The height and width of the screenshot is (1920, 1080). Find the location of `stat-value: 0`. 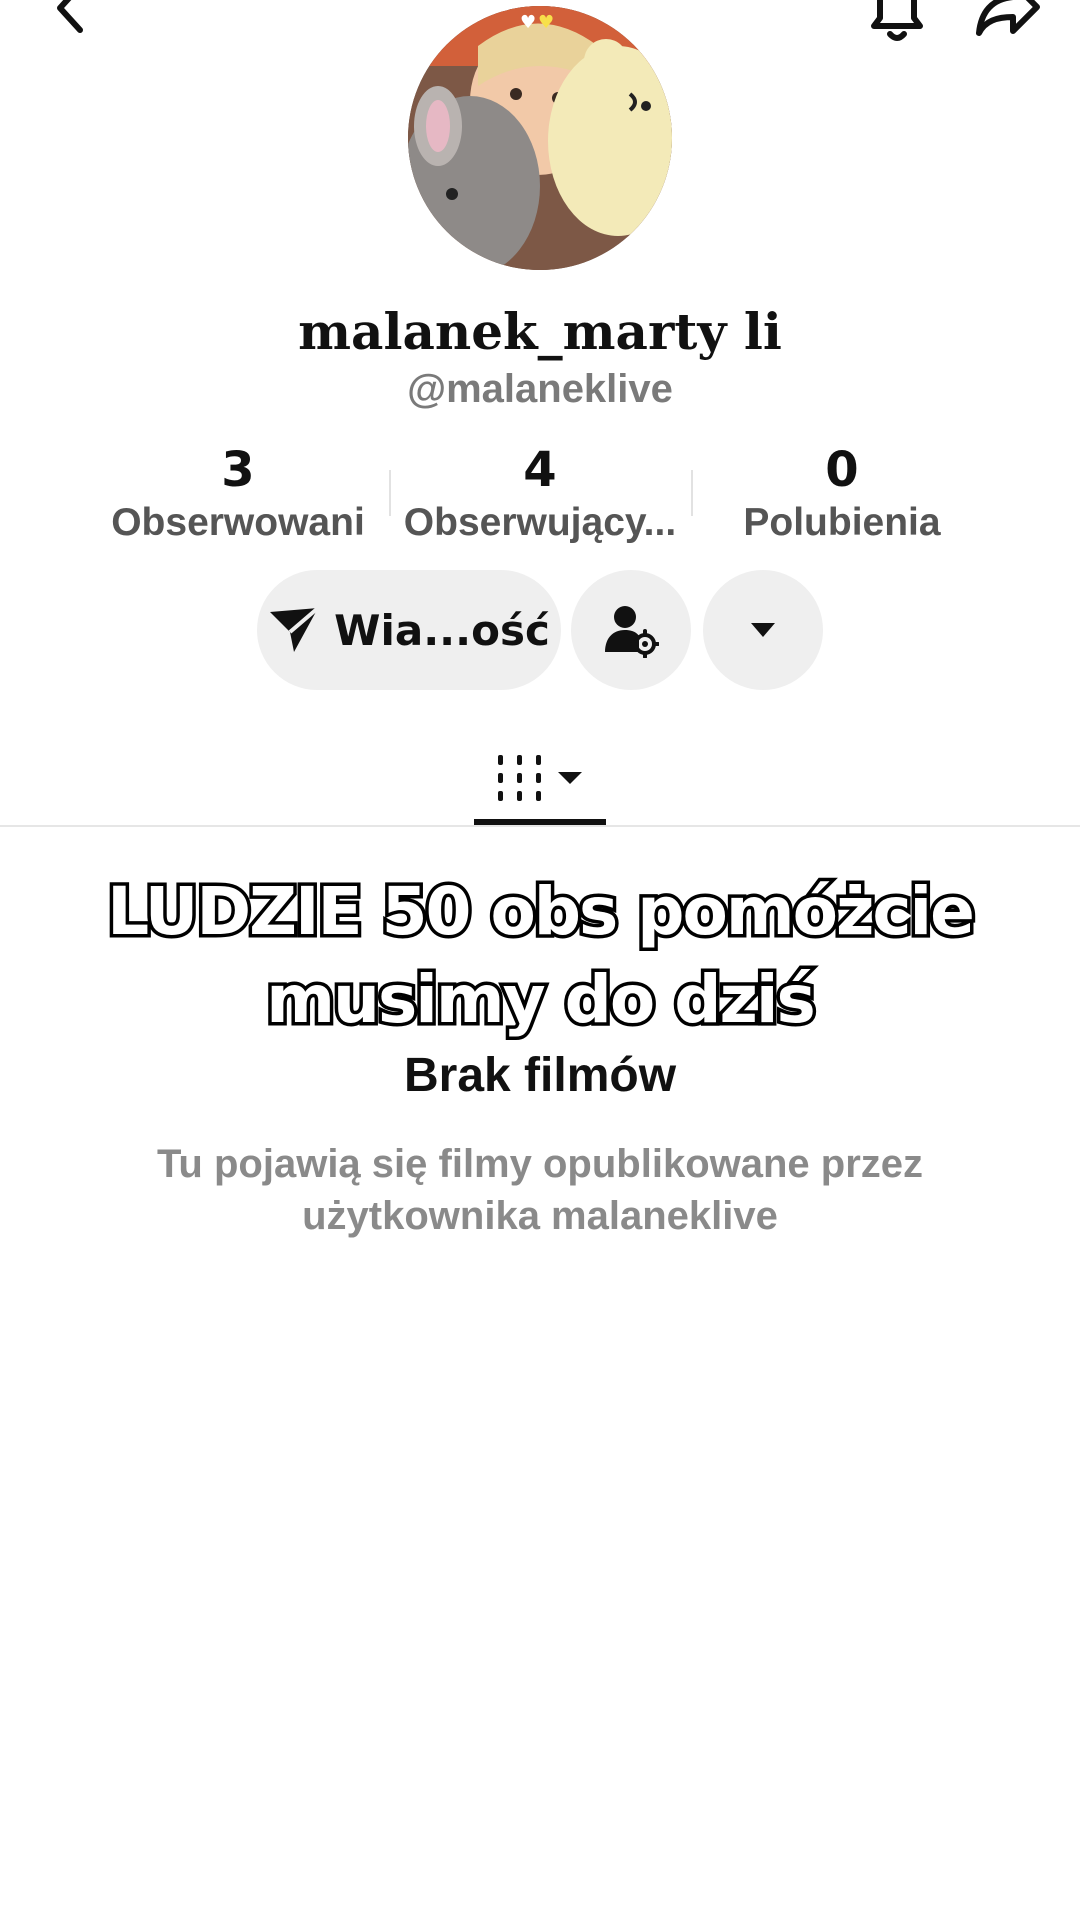

stat-value: 0 is located at coordinates (842, 470).